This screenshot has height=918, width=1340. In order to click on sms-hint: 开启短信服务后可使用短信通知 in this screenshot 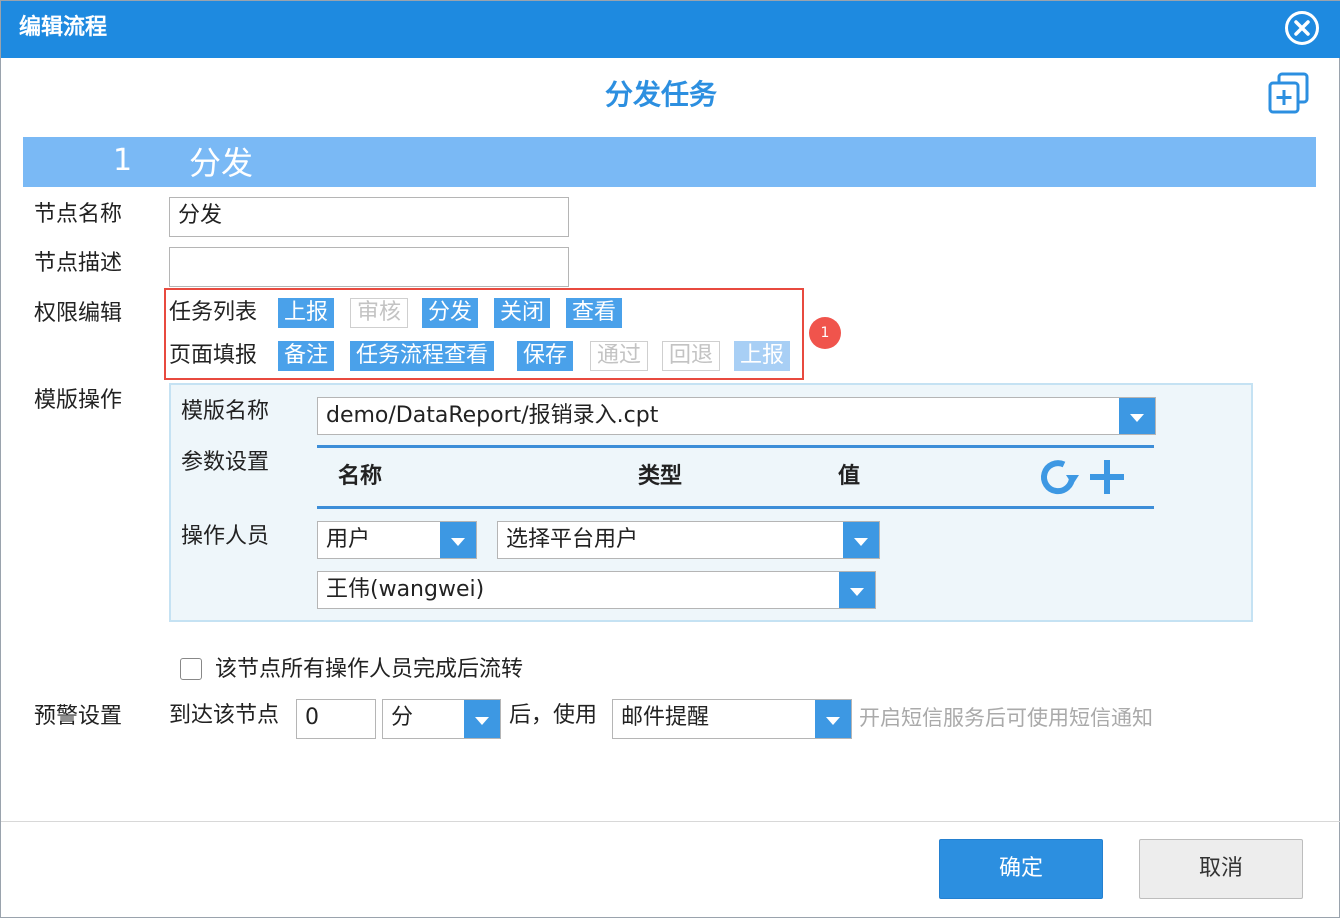, I will do `click(1006, 718)`.